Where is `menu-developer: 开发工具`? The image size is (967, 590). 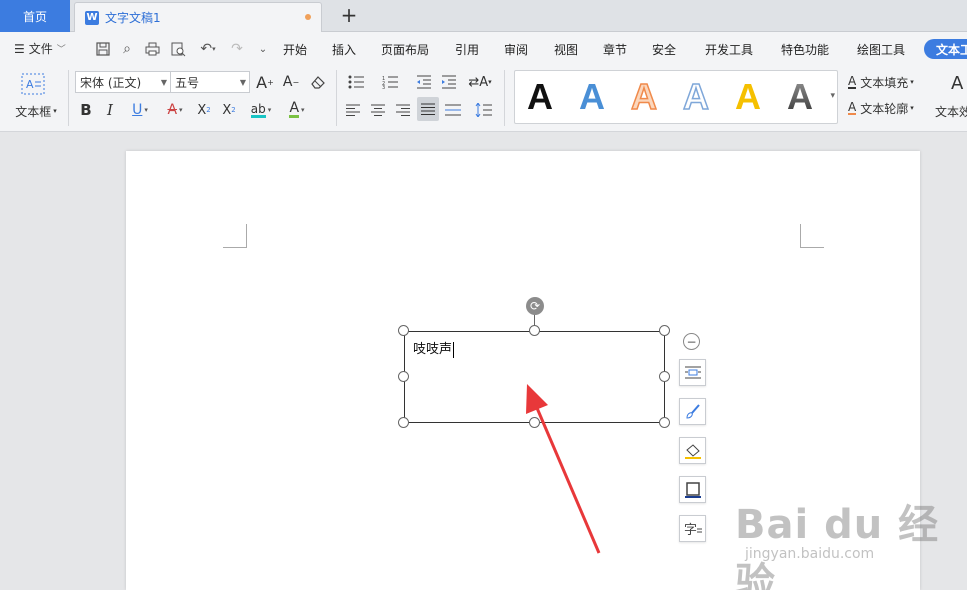 menu-developer: 开发工具 is located at coordinates (729, 49).